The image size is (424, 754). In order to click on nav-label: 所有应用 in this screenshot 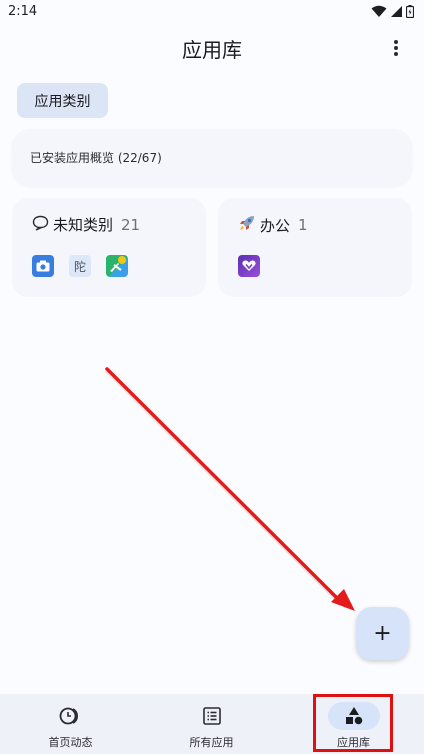, I will do `click(211, 742)`.